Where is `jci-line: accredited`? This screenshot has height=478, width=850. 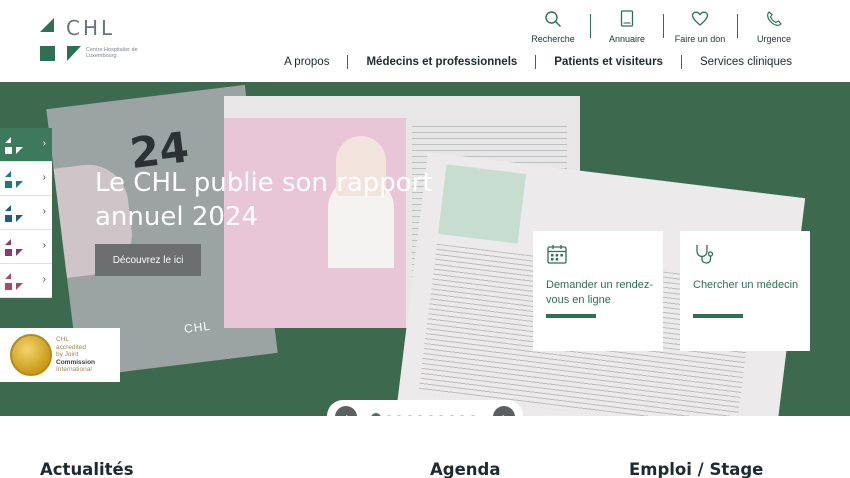 jci-line: accredited is located at coordinates (71, 347).